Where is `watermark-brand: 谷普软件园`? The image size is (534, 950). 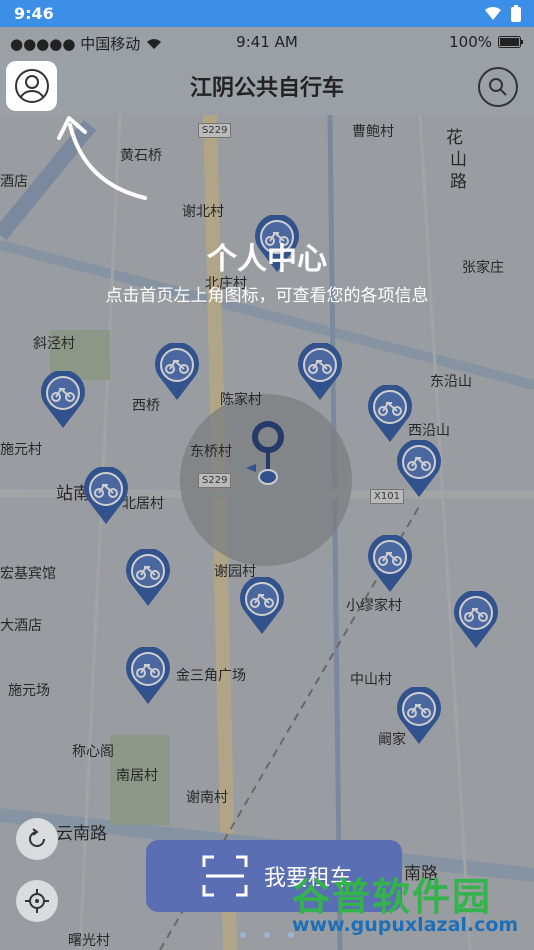
watermark-brand: 谷普软件园 is located at coordinates (392, 897).